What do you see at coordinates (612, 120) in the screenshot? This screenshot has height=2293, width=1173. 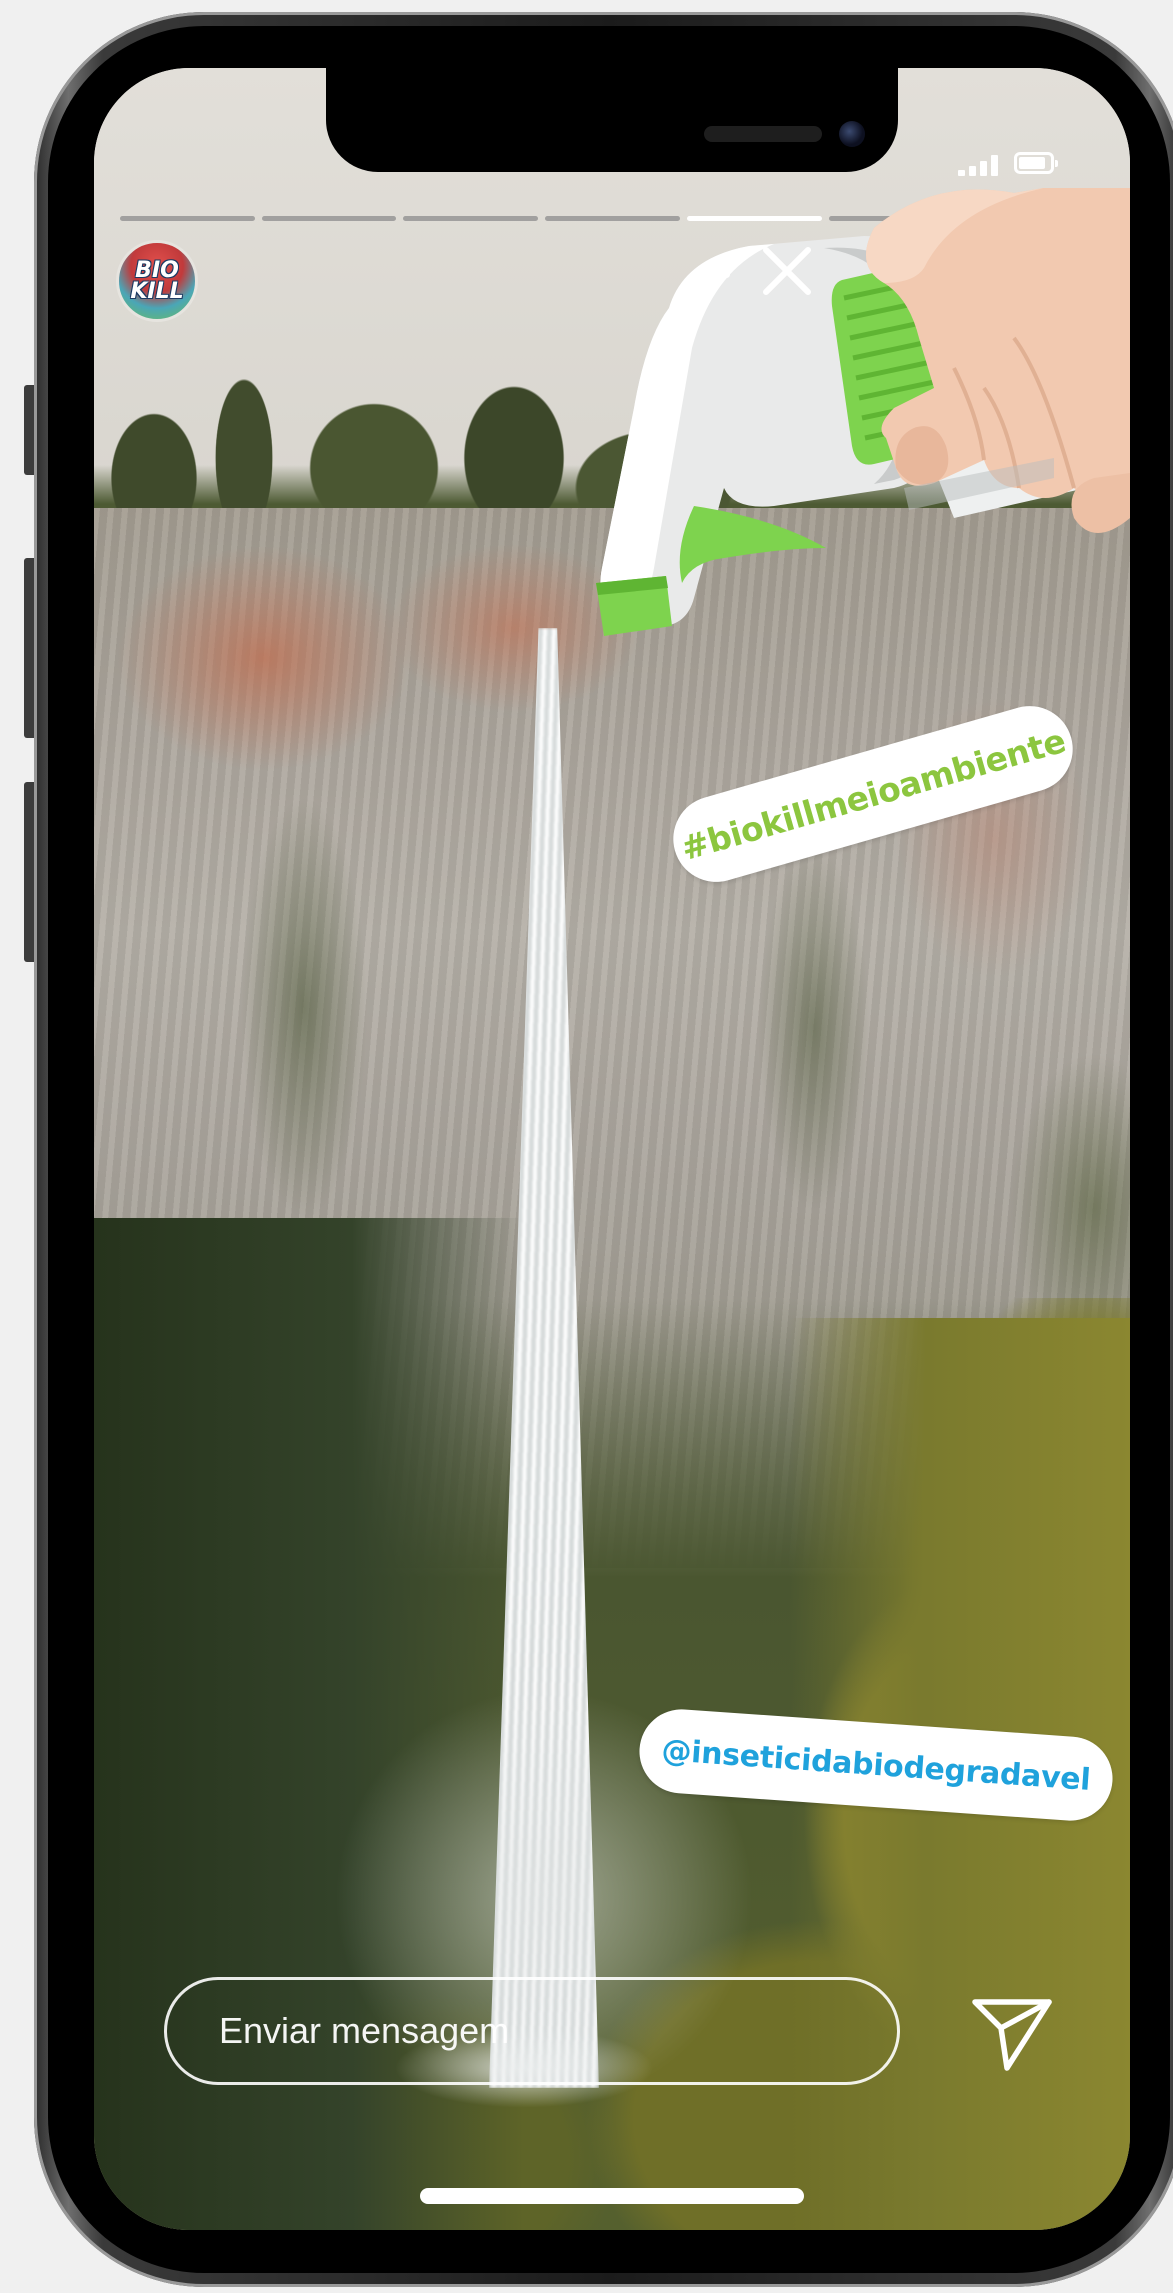 I see `notch` at bounding box center [612, 120].